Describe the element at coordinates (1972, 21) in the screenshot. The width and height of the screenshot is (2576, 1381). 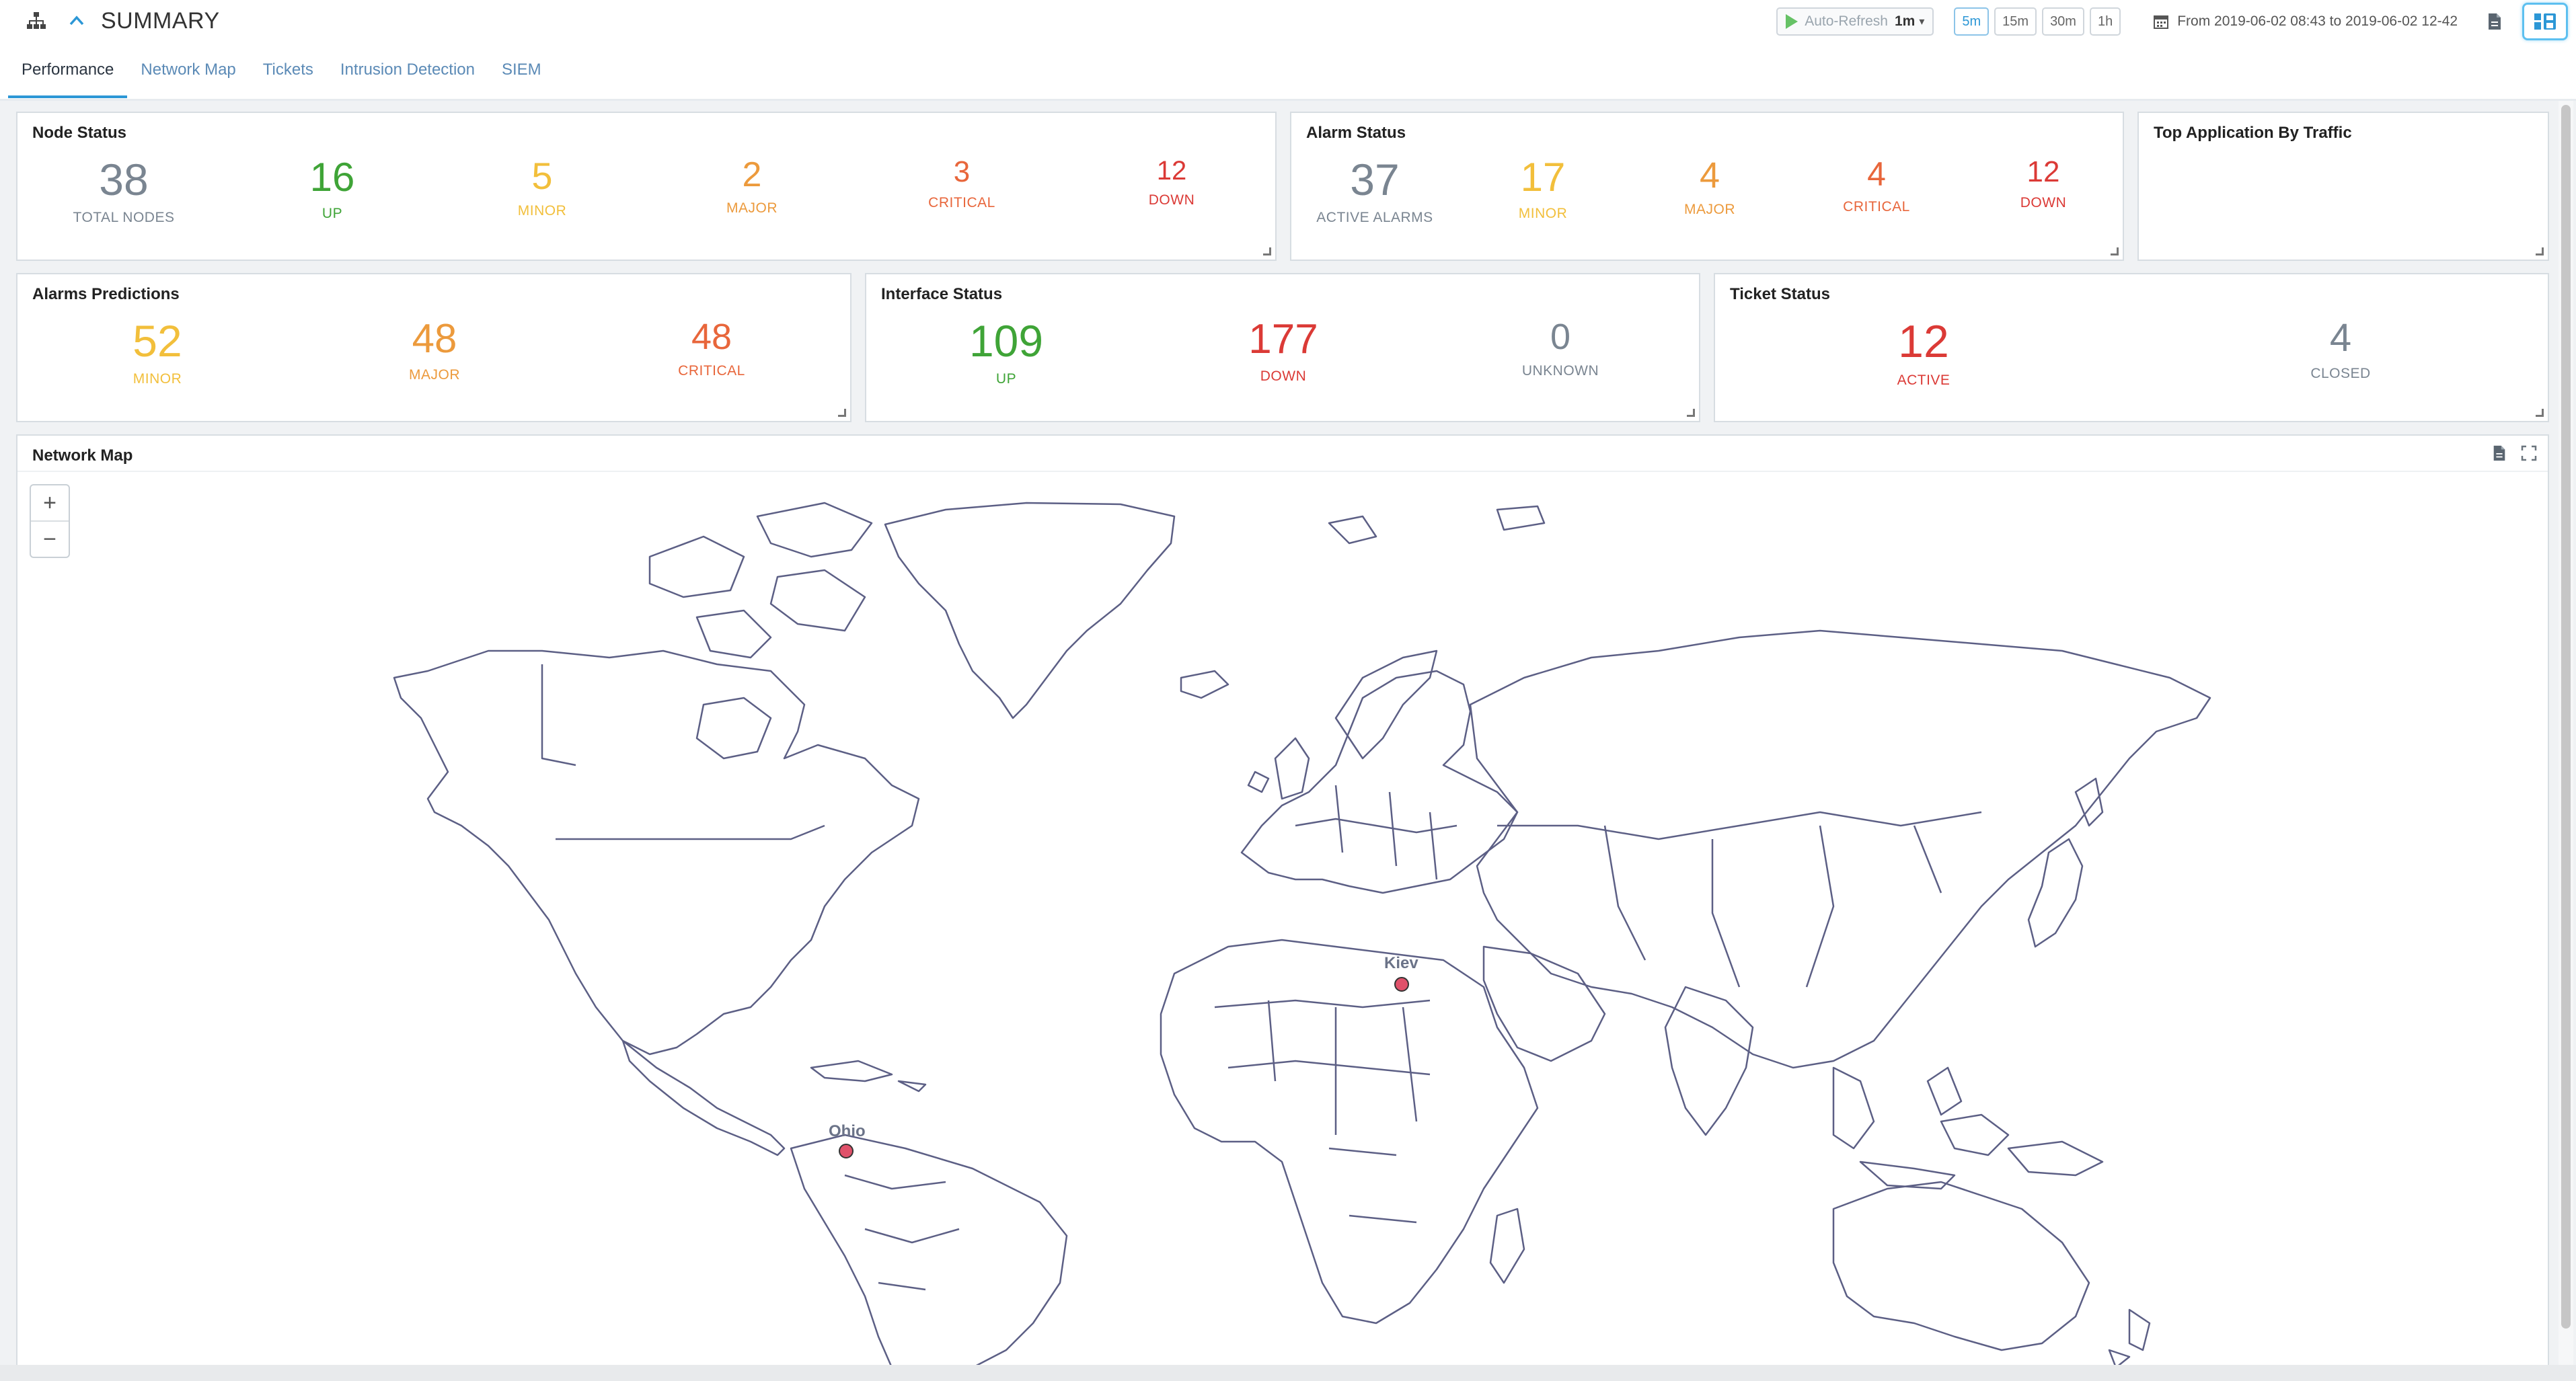
I see `interval-5m-button: 5m` at that location.